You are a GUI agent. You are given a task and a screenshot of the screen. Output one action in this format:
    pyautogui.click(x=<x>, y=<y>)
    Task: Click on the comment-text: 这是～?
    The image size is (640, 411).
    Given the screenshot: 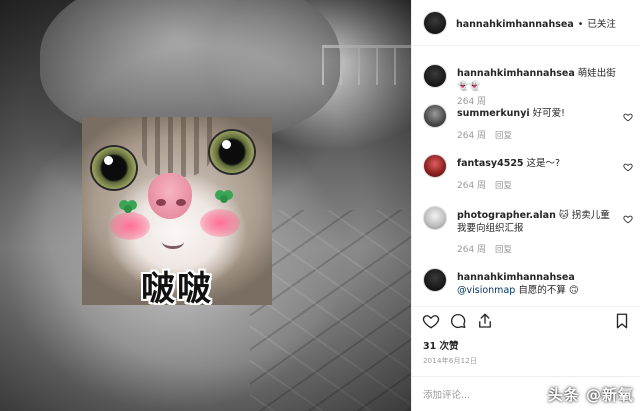 What is the action you would take?
    pyautogui.click(x=543, y=163)
    